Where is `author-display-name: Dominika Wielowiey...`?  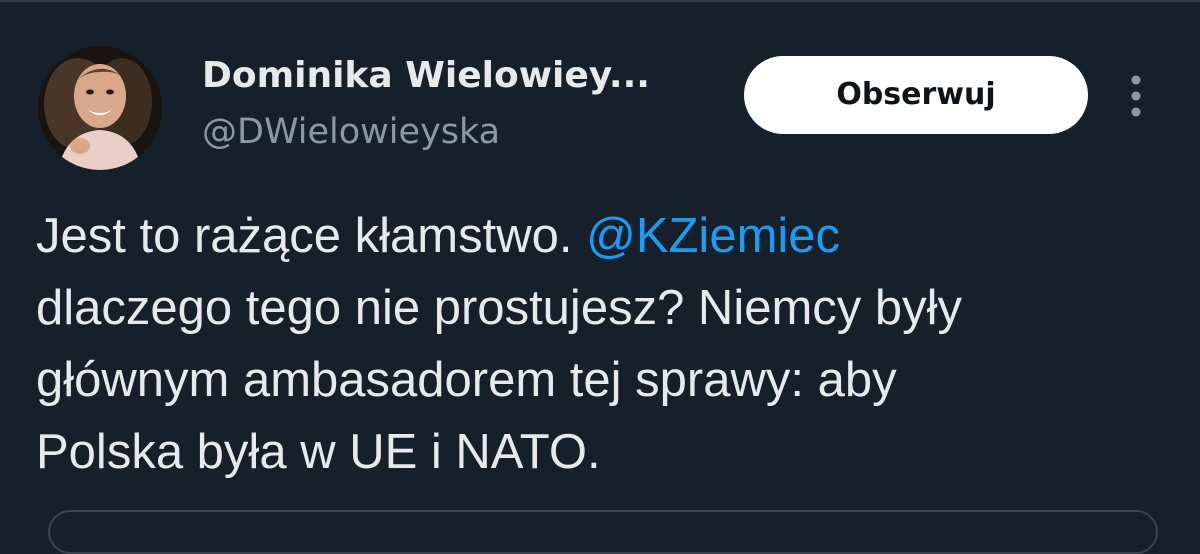 author-display-name: Dominika Wielowiey... is located at coordinates (426, 76).